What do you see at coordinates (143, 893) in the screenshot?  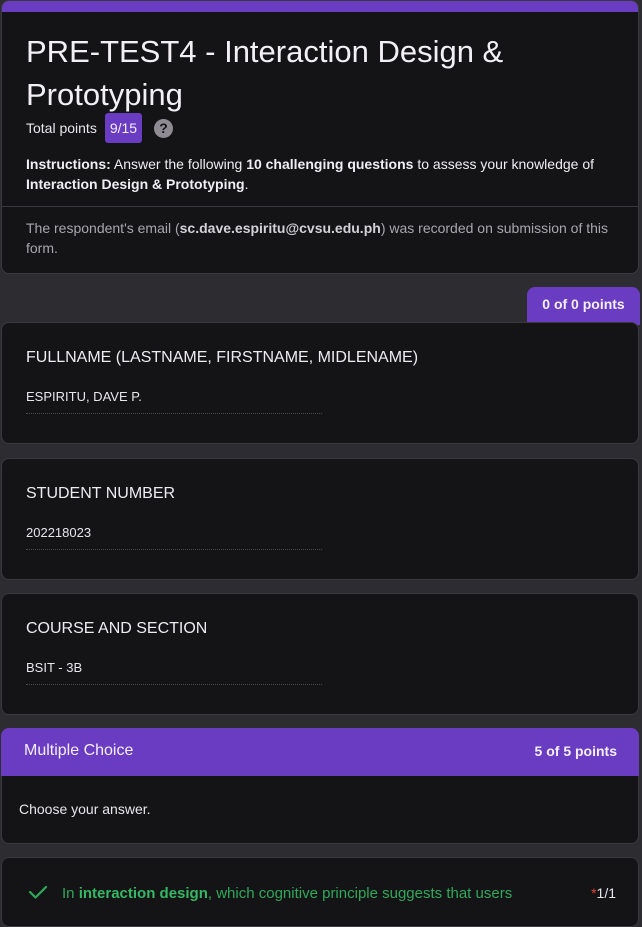 I see `question-term: interaction design` at bounding box center [143, 893].